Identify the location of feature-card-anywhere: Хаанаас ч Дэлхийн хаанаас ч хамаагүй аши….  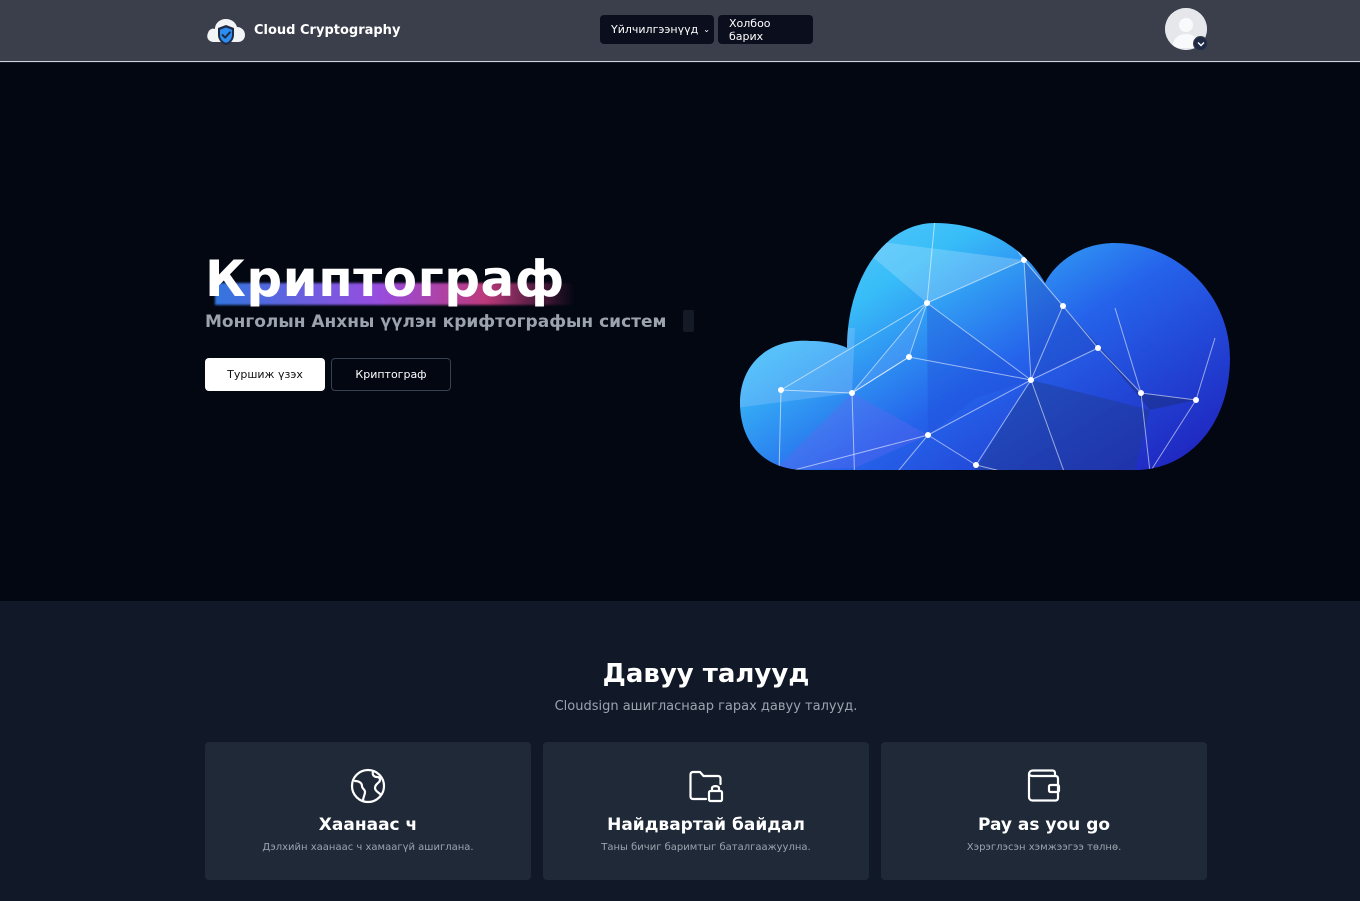
(368, 811).